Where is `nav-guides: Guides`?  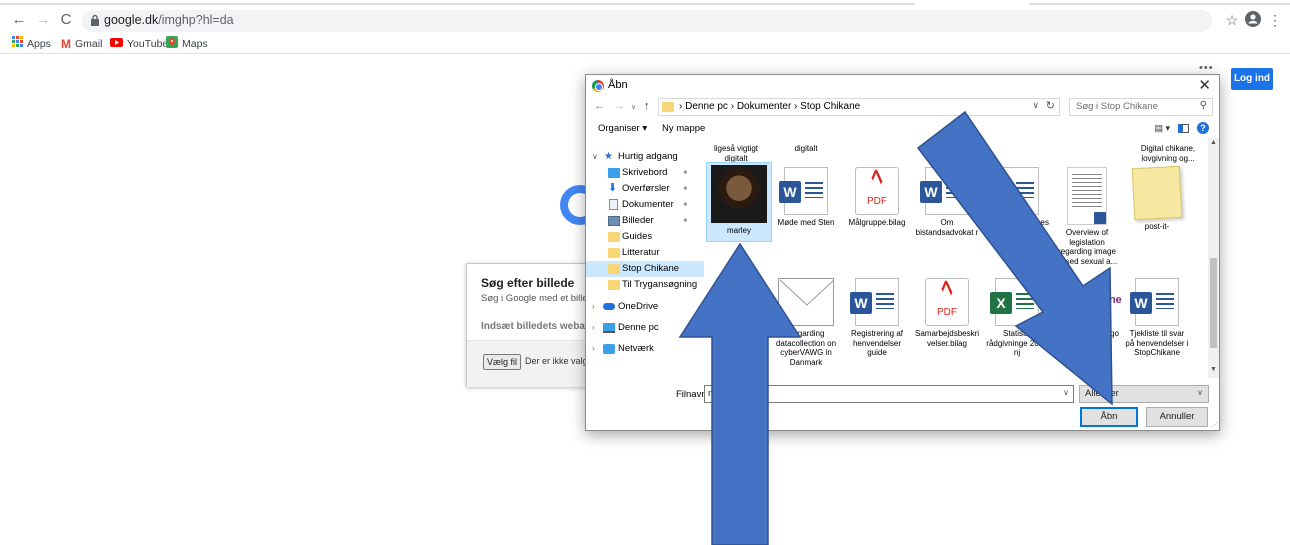 nav-guides: Guides is located at coordinates (645, 237).